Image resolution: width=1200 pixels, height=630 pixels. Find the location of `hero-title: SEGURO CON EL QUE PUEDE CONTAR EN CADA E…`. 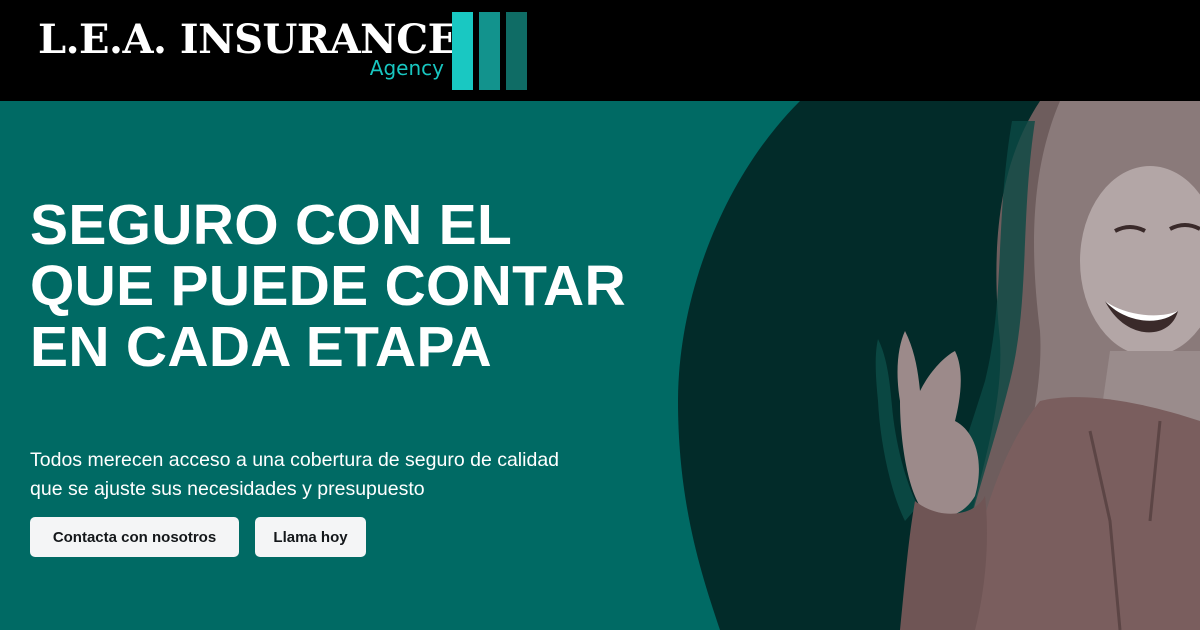

hero-title: SEGURO CON EL QUE PUEDE CONTAR EN CADA E… is located at coordinates (328, 286).